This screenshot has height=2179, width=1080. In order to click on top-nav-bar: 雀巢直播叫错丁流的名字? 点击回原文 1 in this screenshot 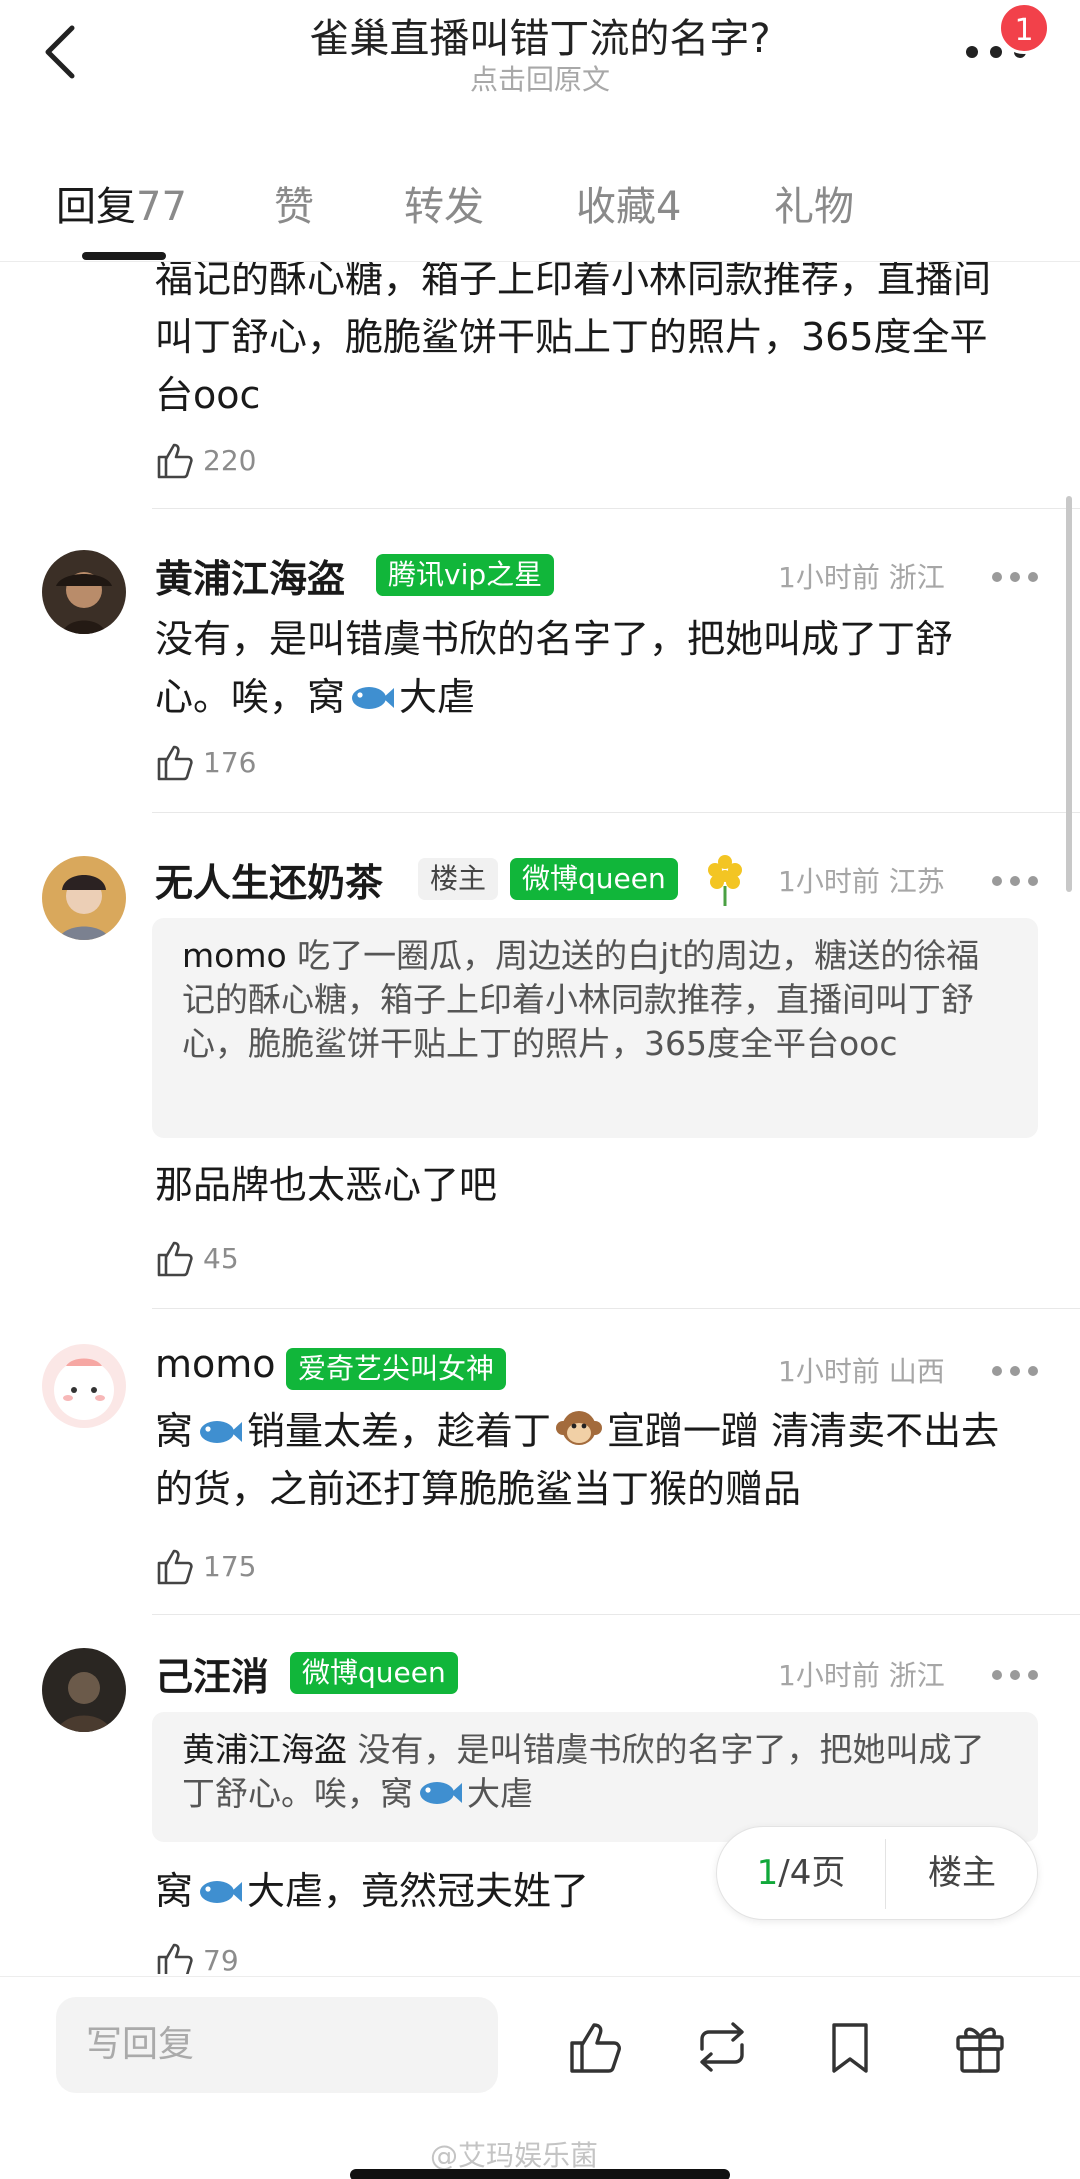, I will do `click(540, 55)`.